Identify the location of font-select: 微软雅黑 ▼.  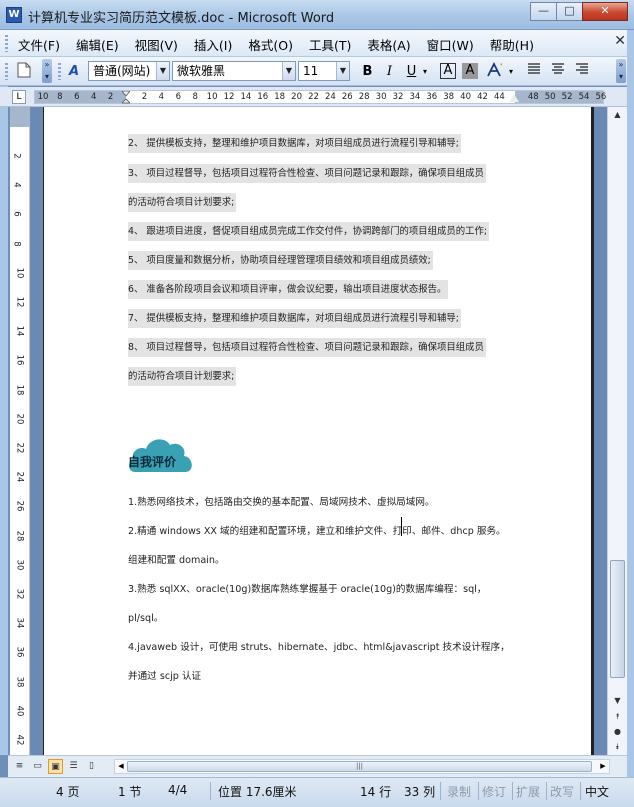
(234, 71).